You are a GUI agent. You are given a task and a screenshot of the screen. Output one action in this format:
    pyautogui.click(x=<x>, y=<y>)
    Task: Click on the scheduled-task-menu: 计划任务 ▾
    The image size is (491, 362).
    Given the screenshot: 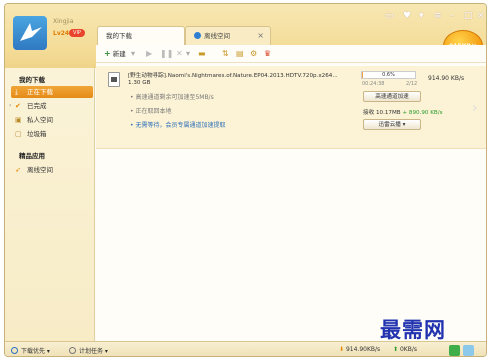 What is the action you would take?
    pyautogui.click(x=88, y=350)
    